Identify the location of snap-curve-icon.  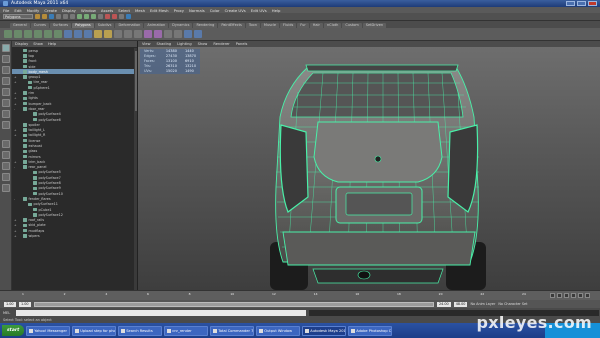
(86, 16).